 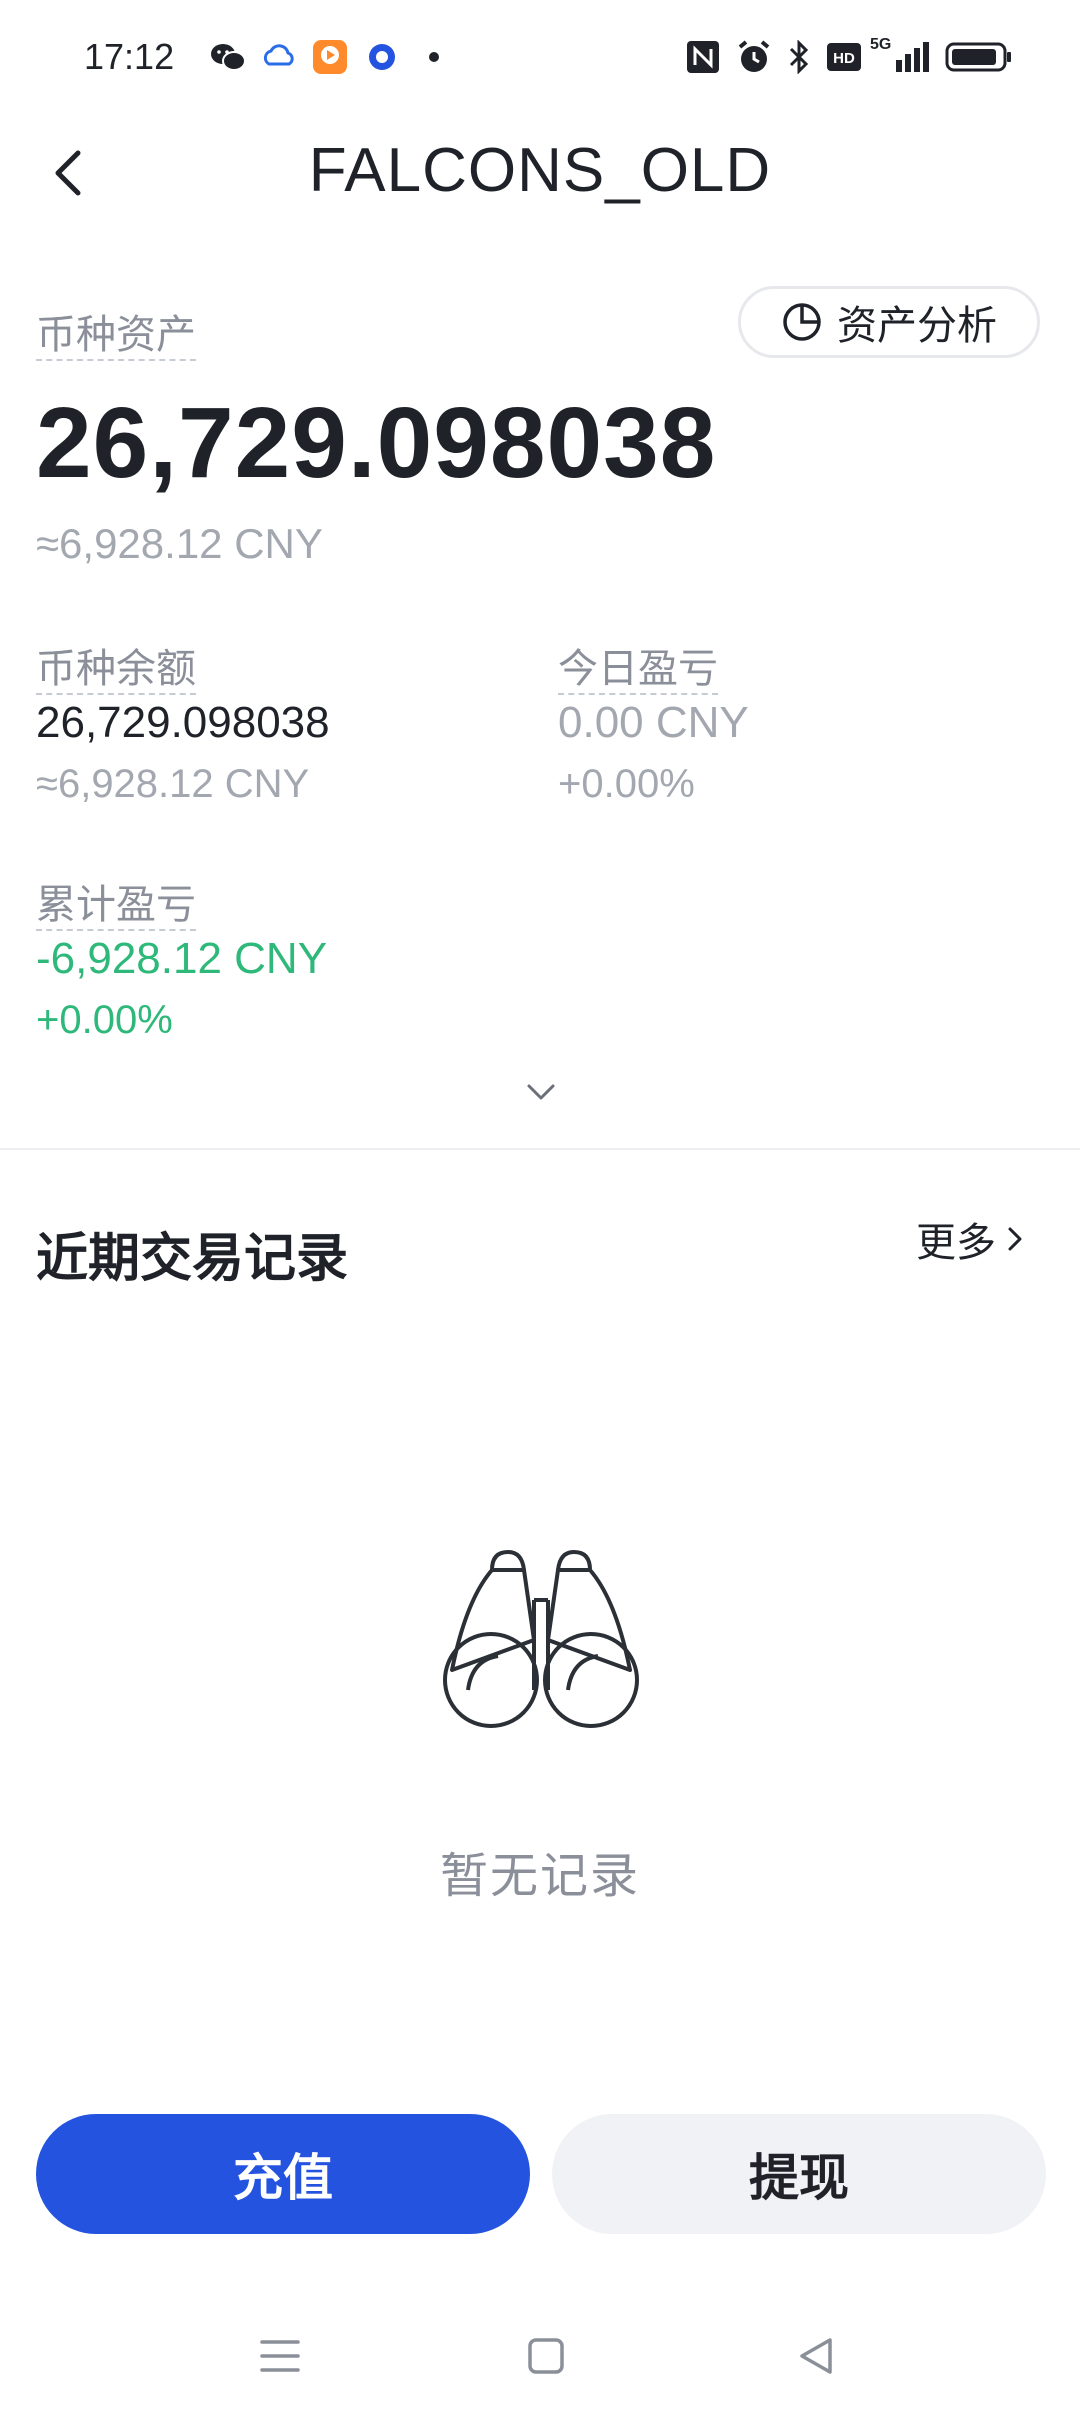 I want to click on expand-button, so click(x=541, y=1092).